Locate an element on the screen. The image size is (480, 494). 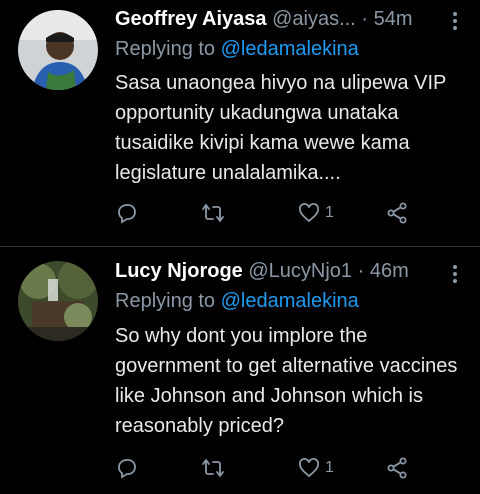
tweet-header: Lucy Njoroge @LucyNjo1 · 46m is located at coordinates (291, 271).